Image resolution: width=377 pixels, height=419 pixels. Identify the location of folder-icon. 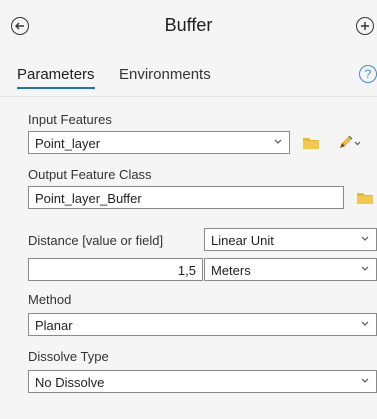
(311, 143).